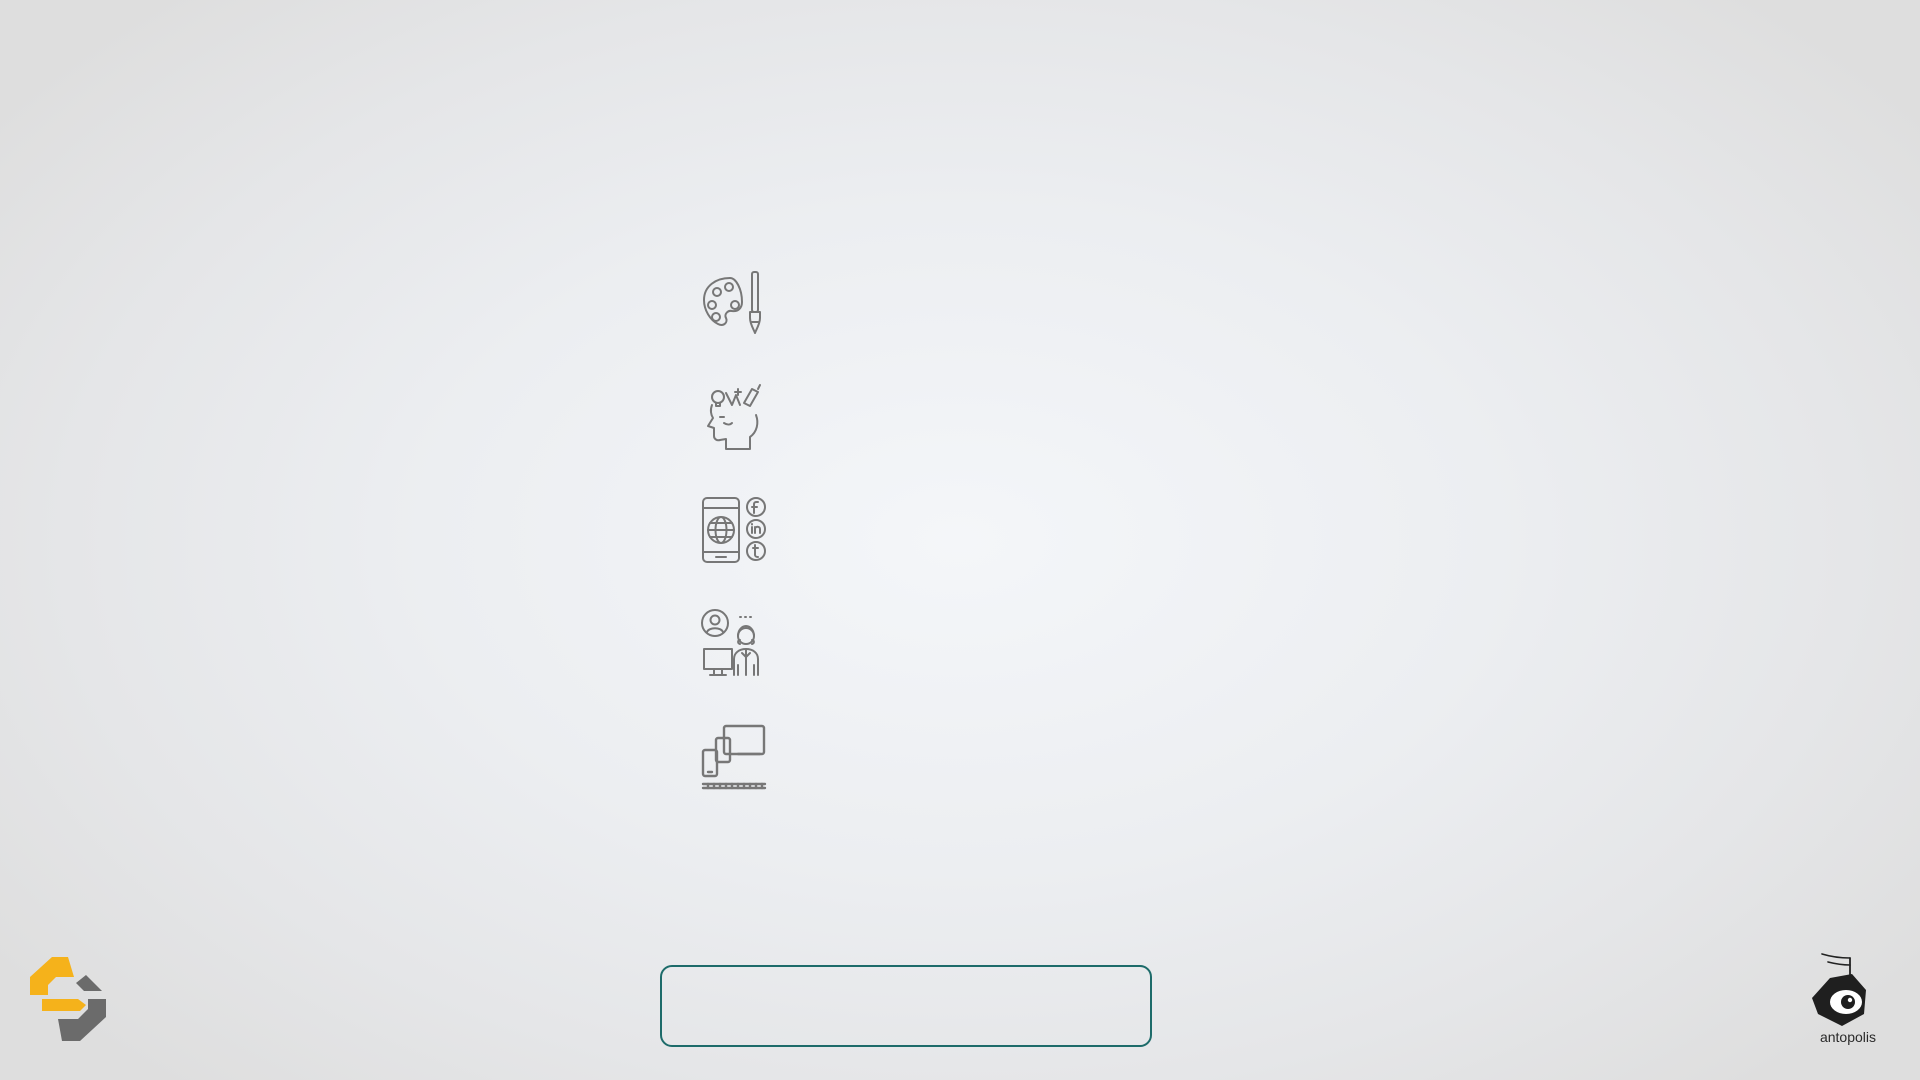  I want to click on antopolis-logo-text: antopolis, so click(1848, 1037).